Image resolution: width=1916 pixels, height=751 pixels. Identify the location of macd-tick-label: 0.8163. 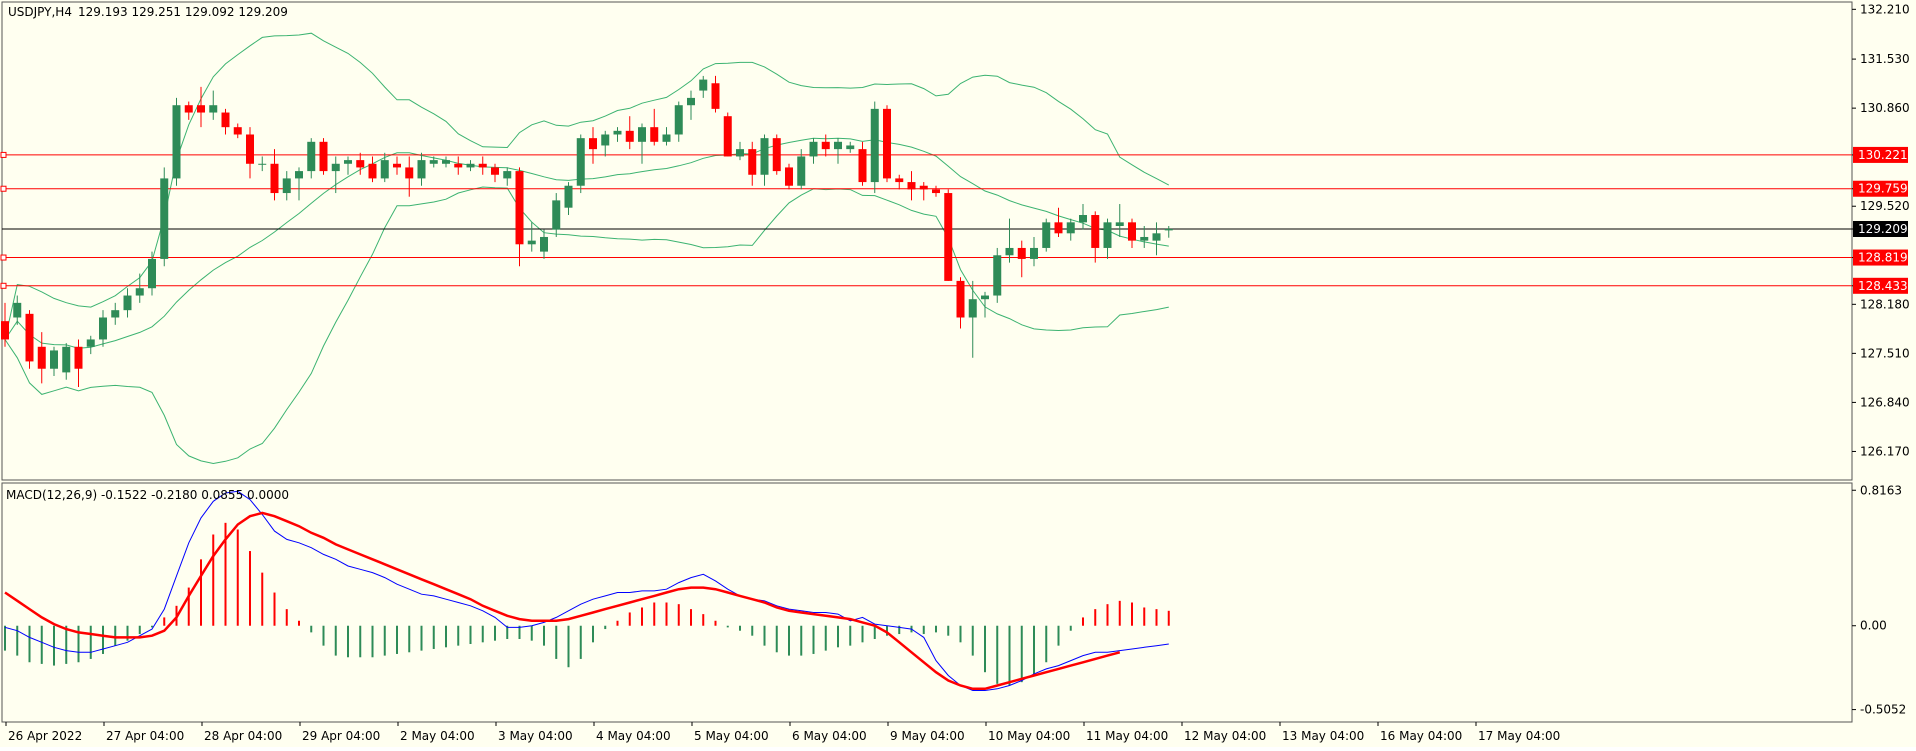
(1881, 490).